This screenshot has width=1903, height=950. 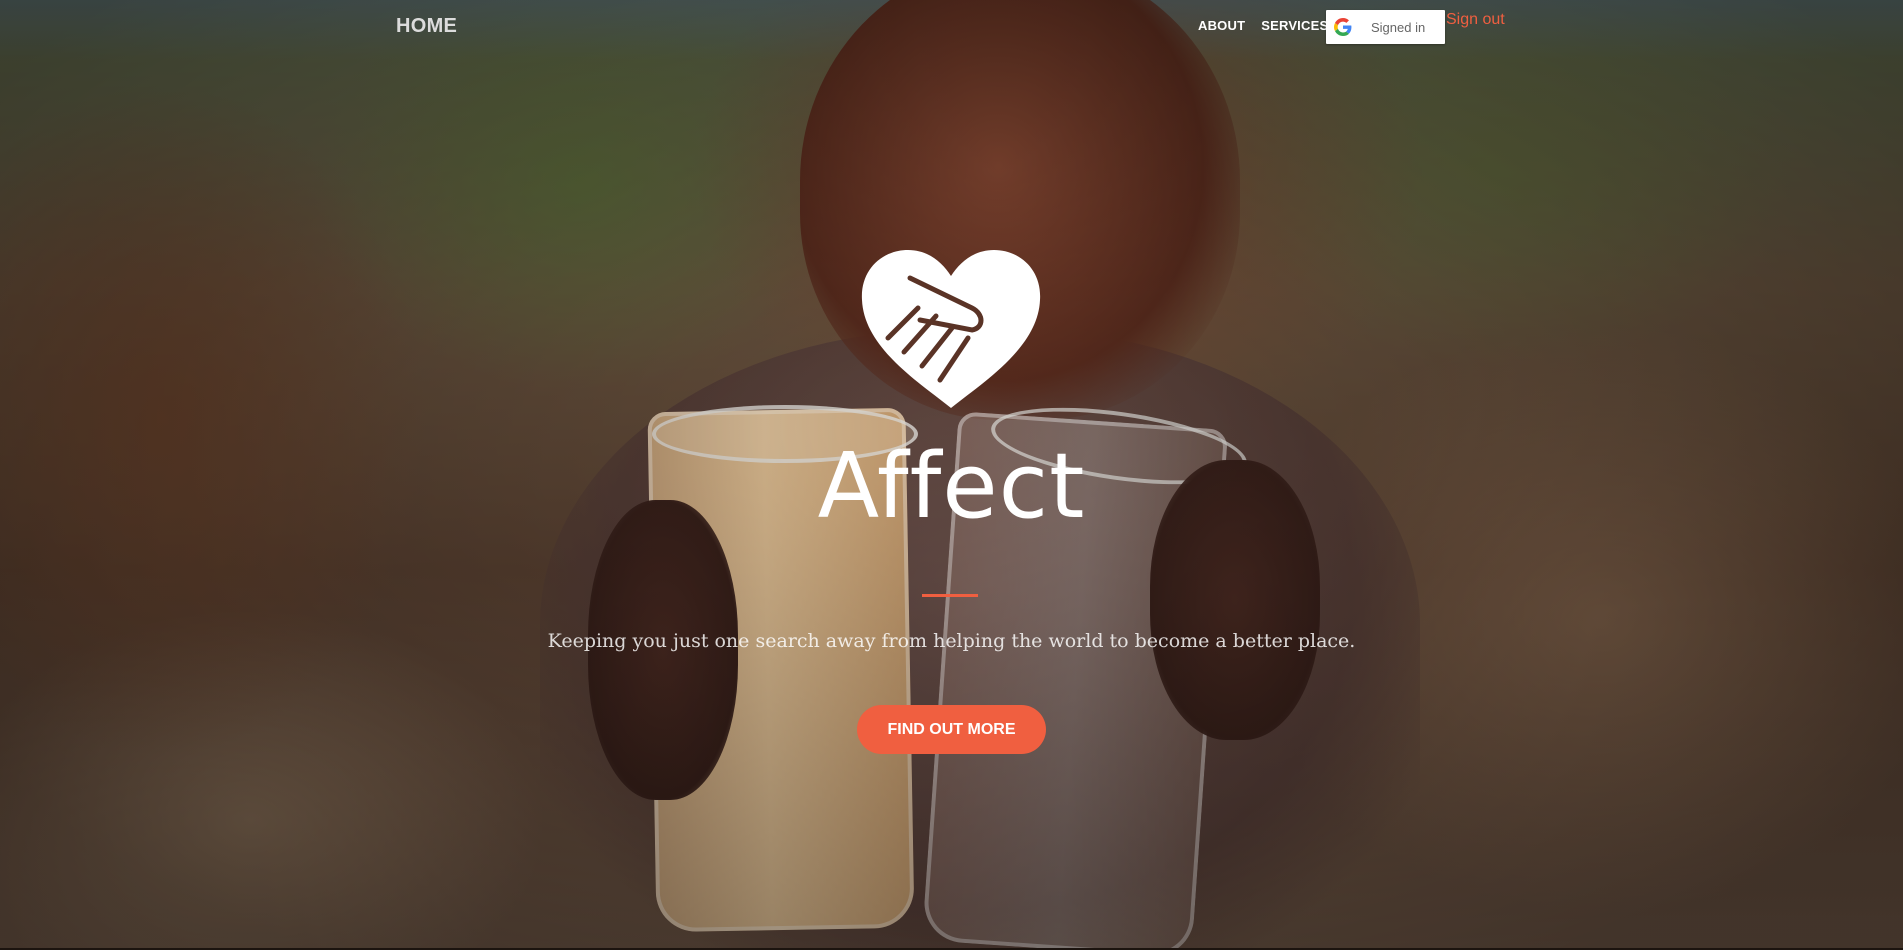 What do you see at coordinates (1221, 25) in the screenshot?
I see `nav-link-about: ABOUT` at bounding box center [1221, 25].